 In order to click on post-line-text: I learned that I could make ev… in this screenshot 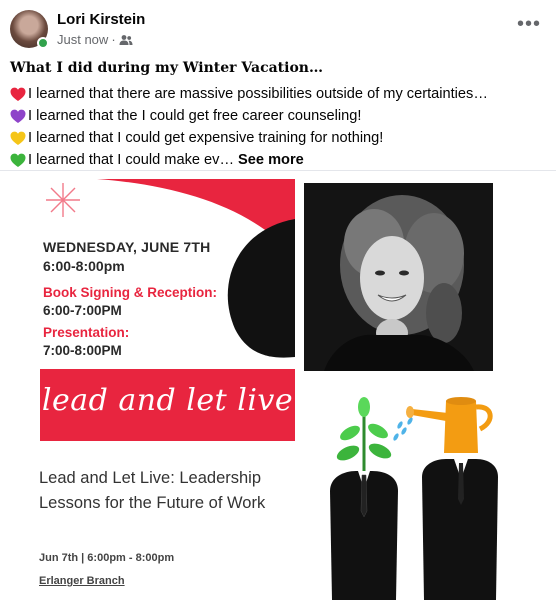, I will do `click(131, 160)`.